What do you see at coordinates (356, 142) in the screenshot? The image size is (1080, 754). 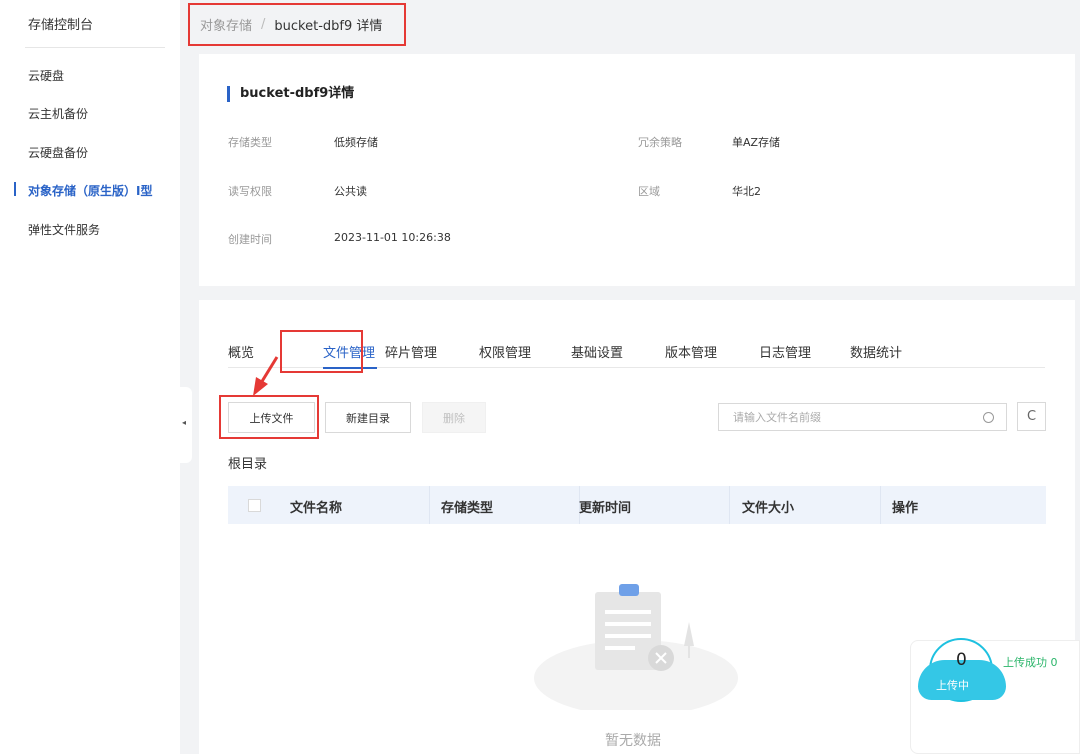 I see `storage-type-value: 低频存储` at bounding box center [356, 142].